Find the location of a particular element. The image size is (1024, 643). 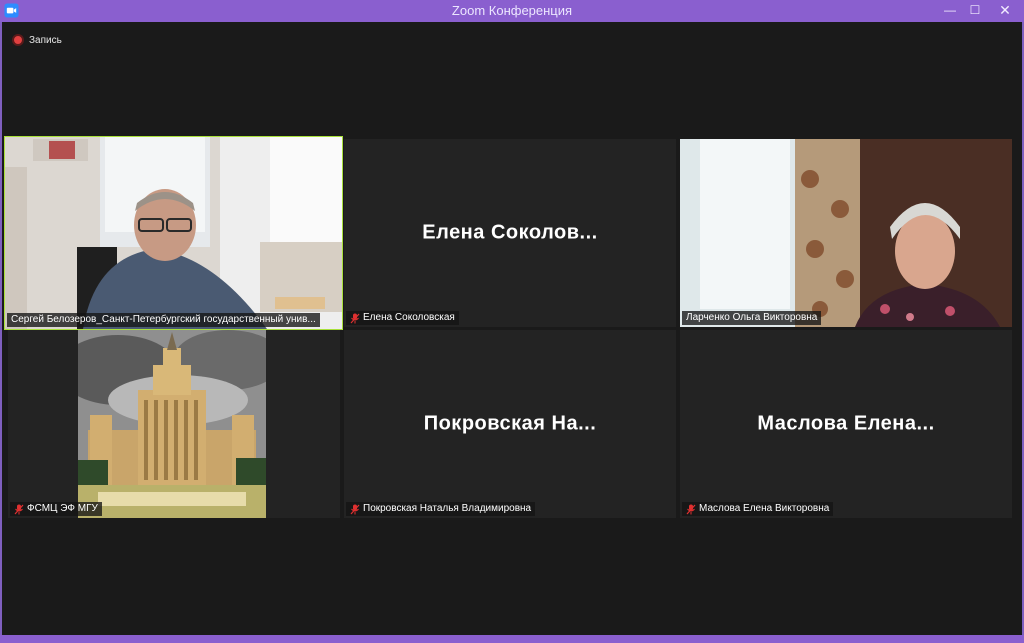

participant-name: Покровская Наталья Владимировна is located at coordinates (447, 508).